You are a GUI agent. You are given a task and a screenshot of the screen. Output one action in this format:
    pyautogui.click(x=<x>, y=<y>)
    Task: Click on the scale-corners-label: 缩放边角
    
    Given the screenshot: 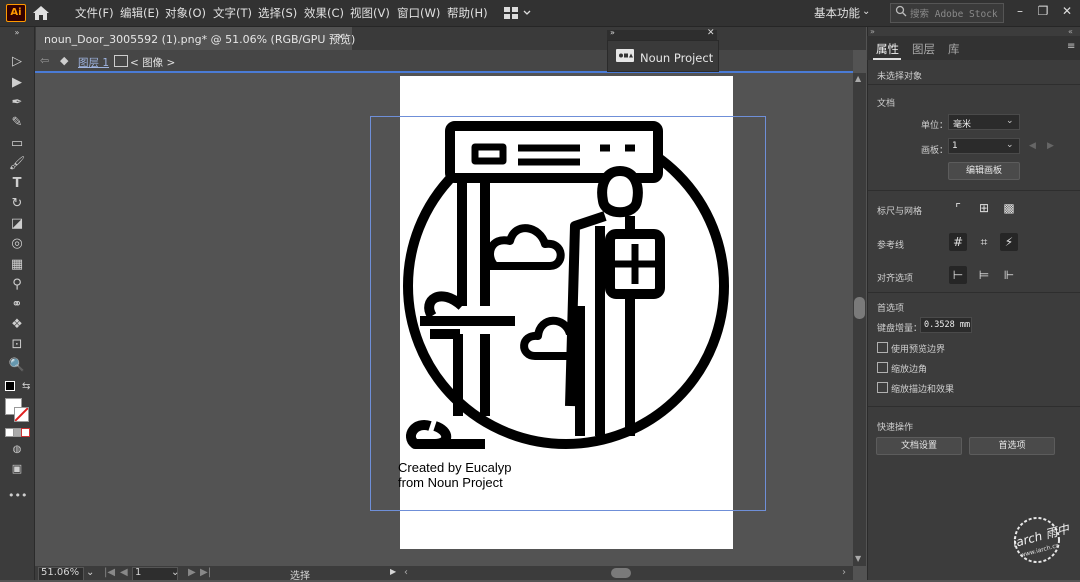 What is the action you would take?
    pyautogui.click(x=909, y=368)
    